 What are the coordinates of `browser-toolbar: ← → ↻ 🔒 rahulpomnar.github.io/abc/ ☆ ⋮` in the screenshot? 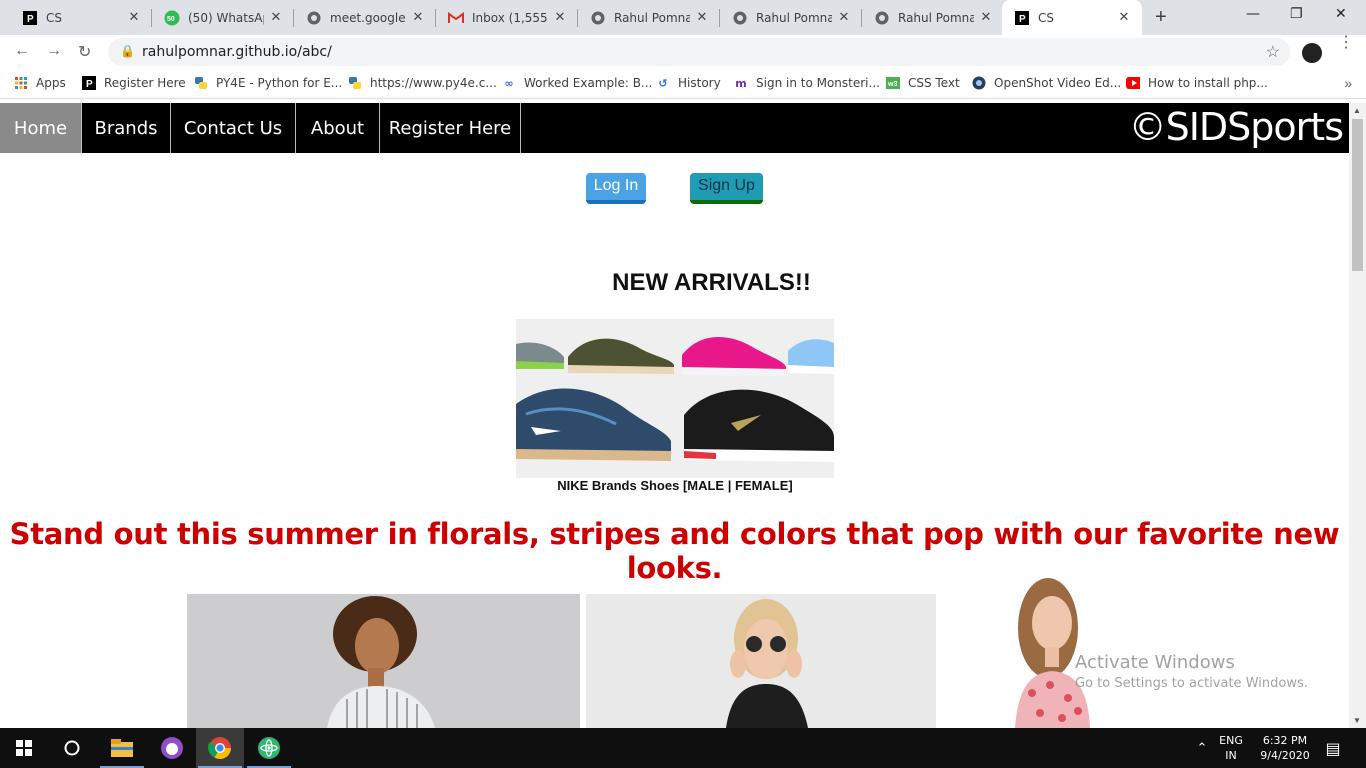 It's located at (683, 52).